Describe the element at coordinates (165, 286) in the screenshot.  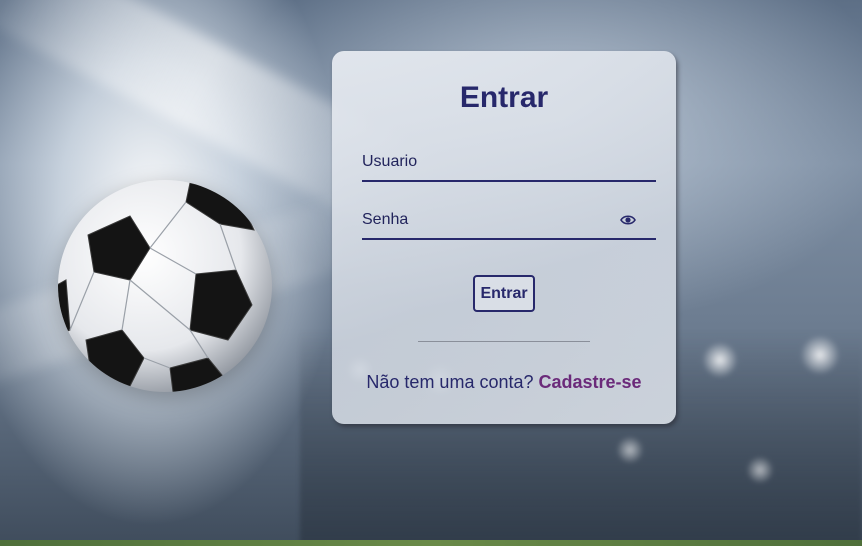
I see `soccer-ball-image` at that location.